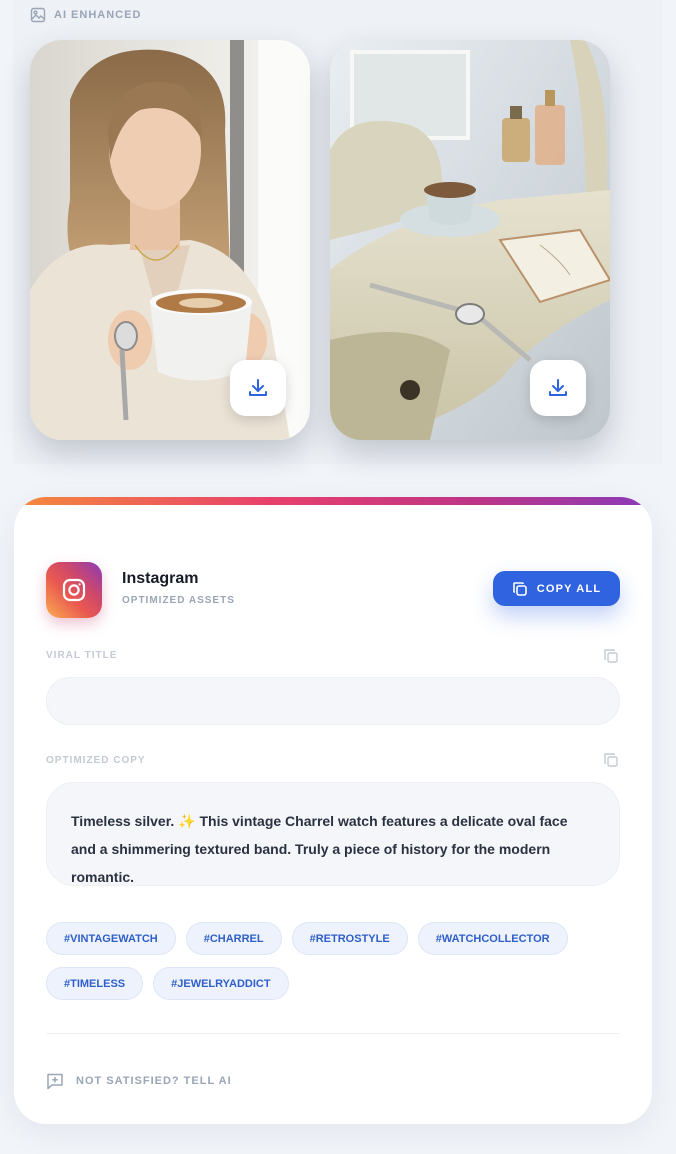 The image size is (676, 1154). What do you see at coordinates (55, 1081) in the screenshot?
I see `message-plus-icon` at bounding box center [55, 1081].